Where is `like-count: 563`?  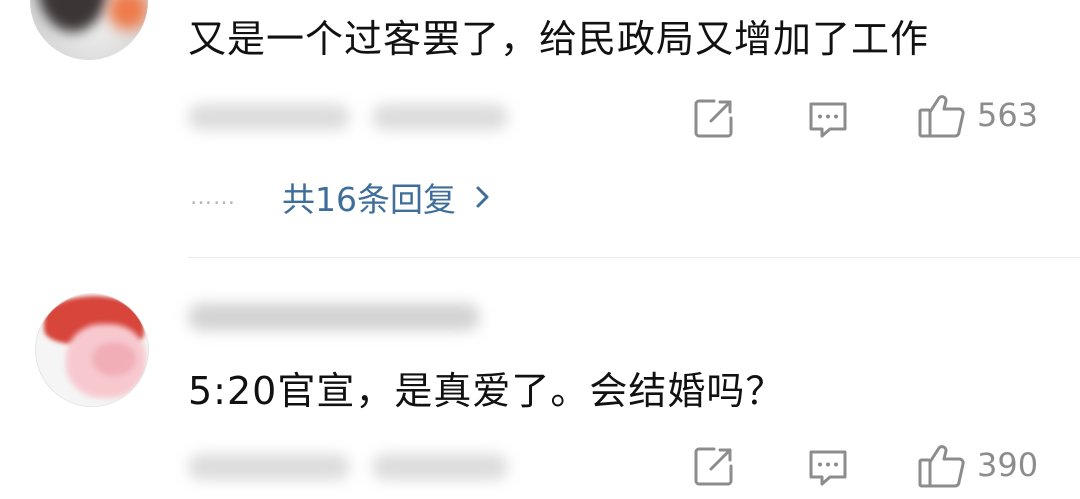 like-count: 563 is located at coordinates (1008, 115).